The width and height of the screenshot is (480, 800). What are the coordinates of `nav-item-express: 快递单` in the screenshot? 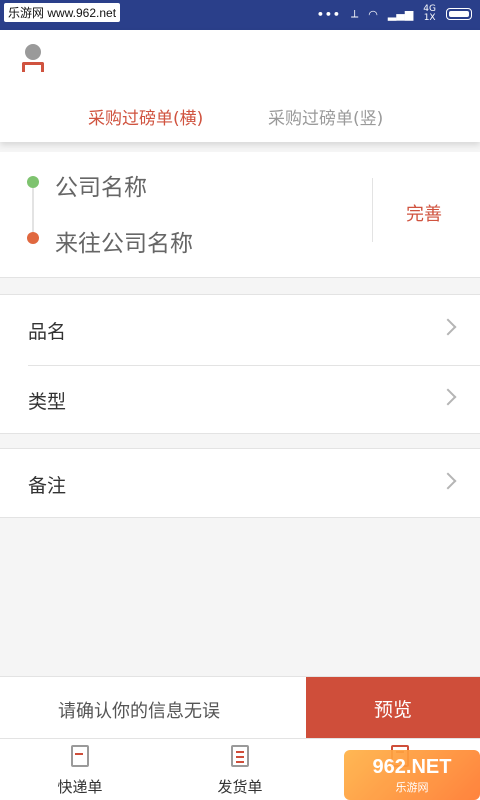 It's located at (80, 769).